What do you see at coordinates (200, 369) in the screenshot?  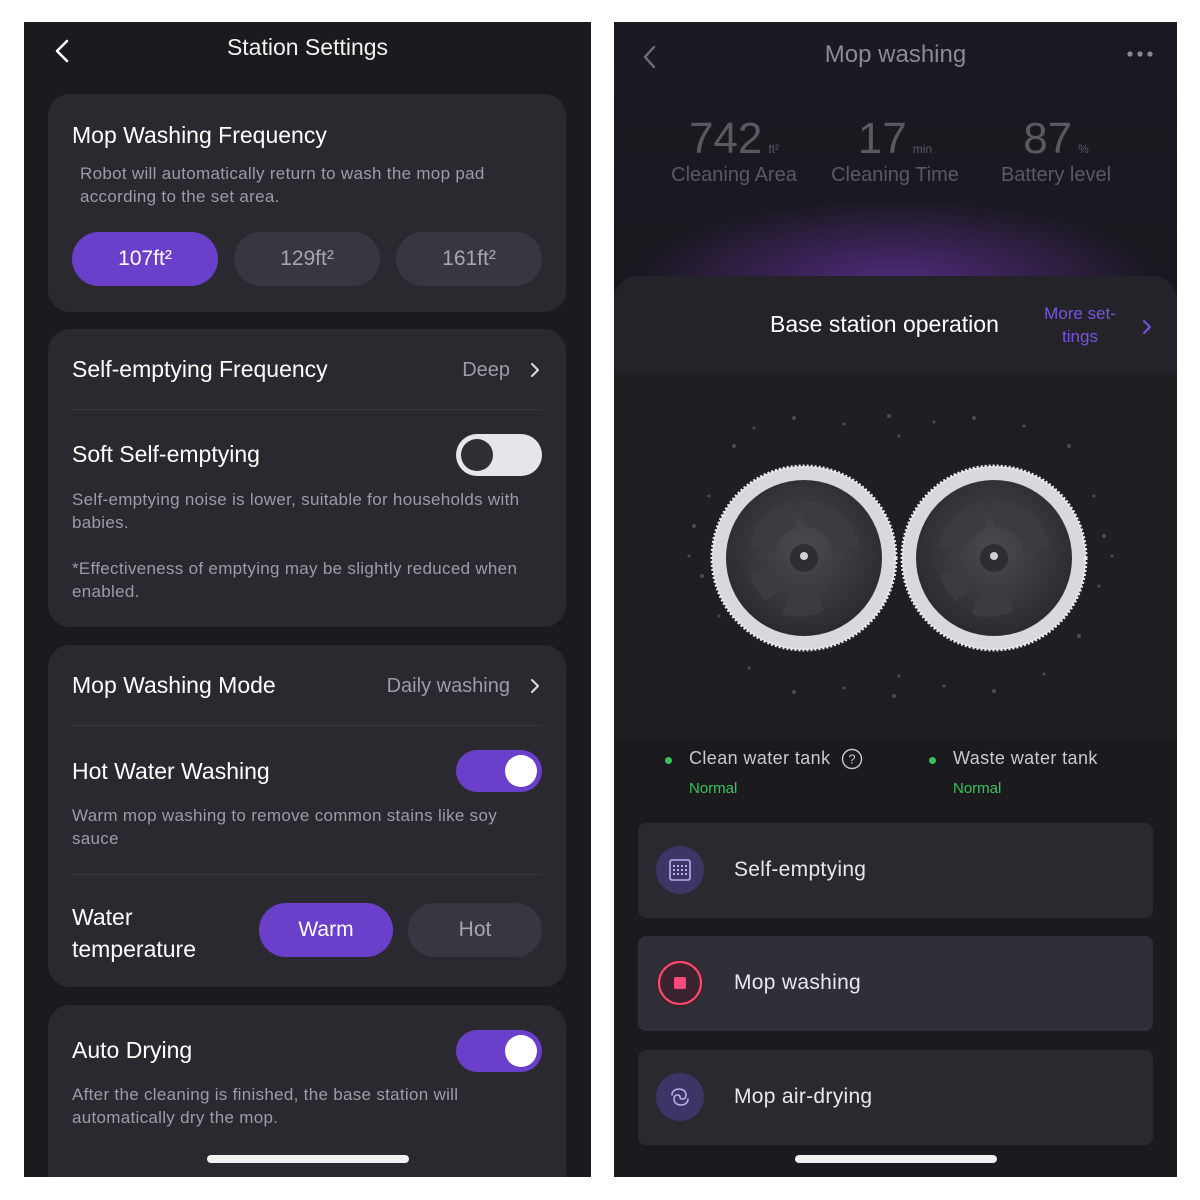 I see `self-emptying-frequency-label: Self-emptying Frequency` at bounding box center [200, 369].